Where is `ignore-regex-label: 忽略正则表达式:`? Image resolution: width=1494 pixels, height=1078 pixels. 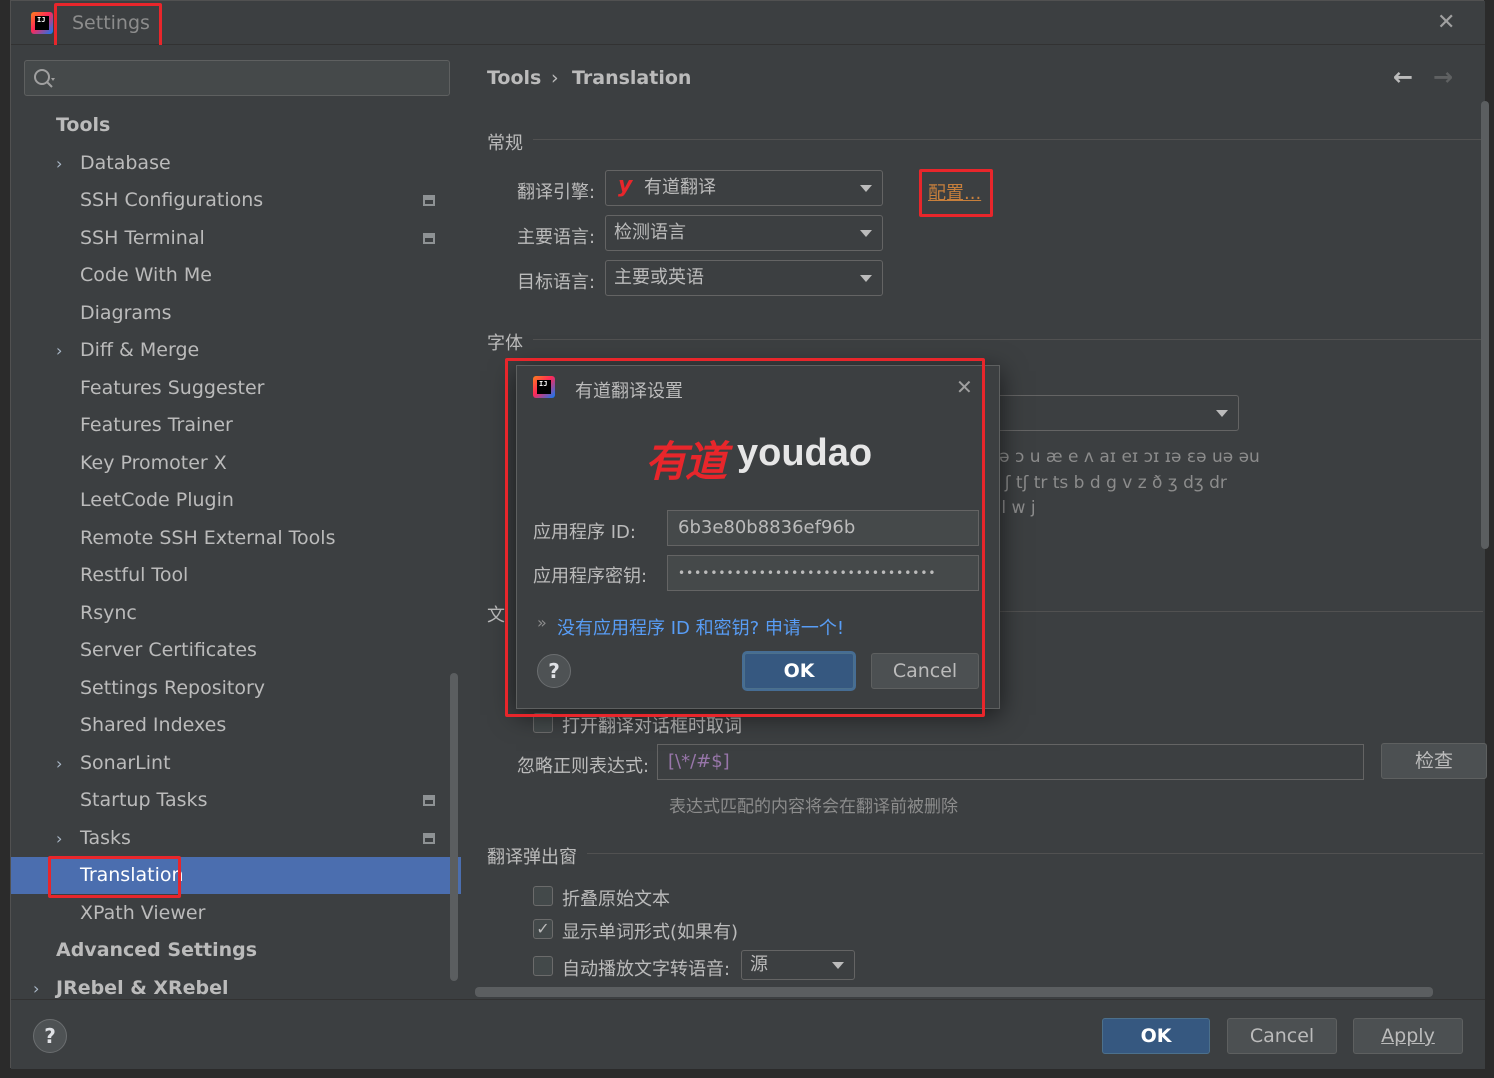 ignore-regex-label: 忽略正则表达式: is located at coordinates (583, 766).